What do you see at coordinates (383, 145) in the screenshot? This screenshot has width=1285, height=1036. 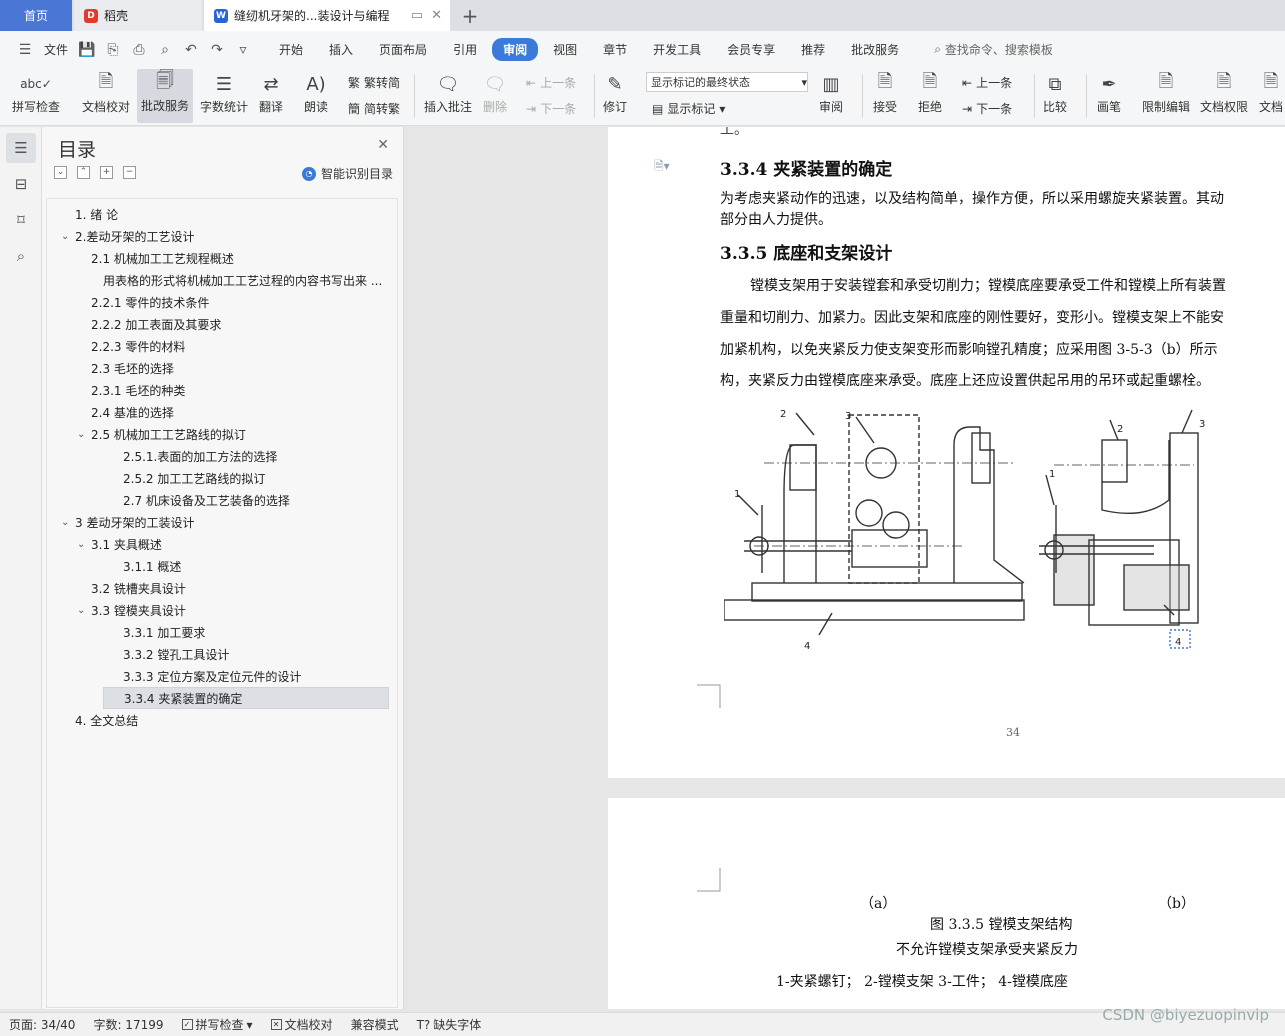 I see `close-icon: ✕` at bounding box center [383, 145].